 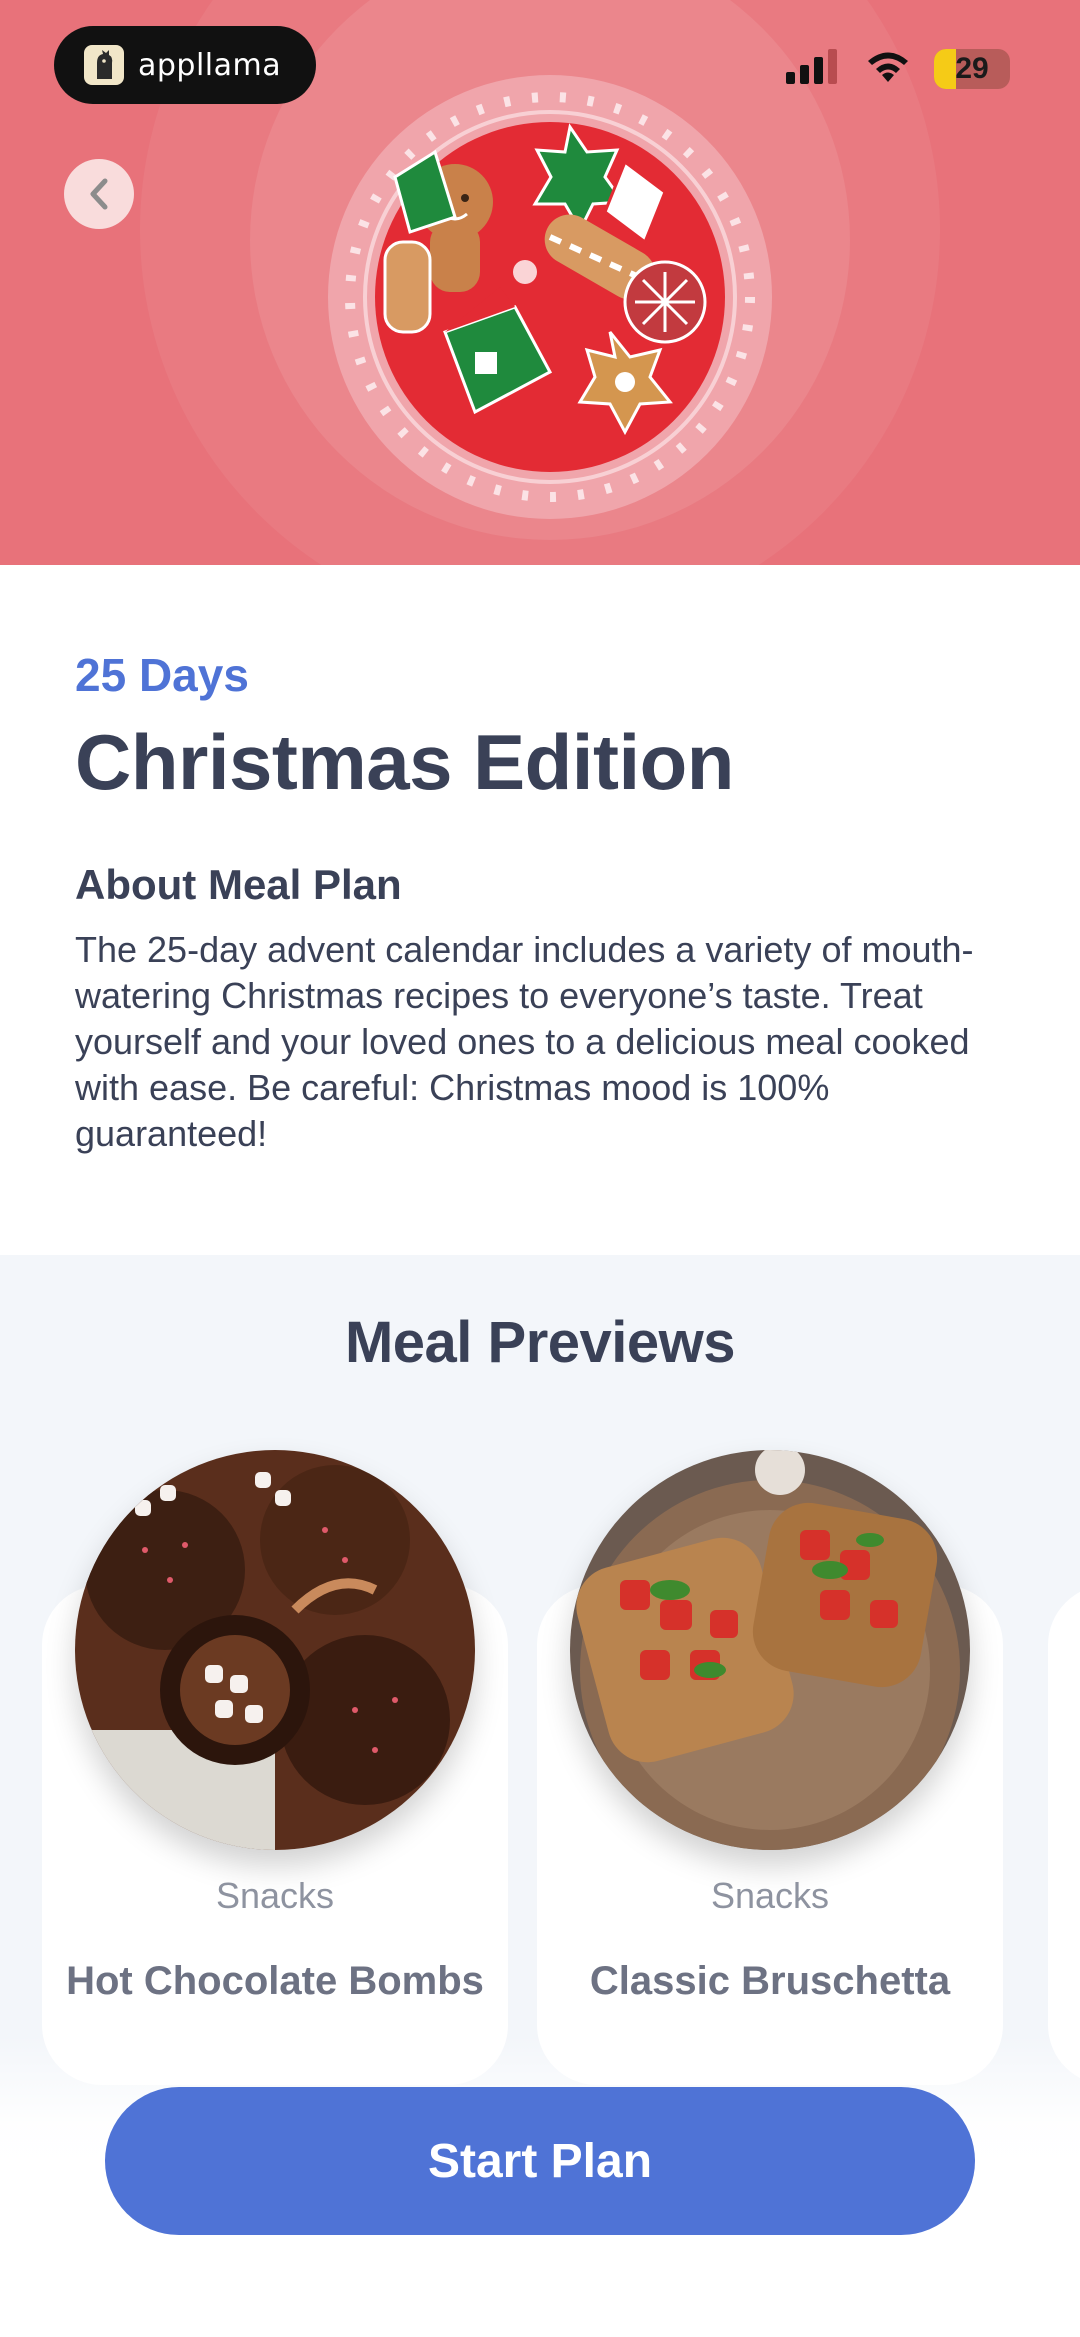 I want to click on signal-icon, so click(x=814, y=68).